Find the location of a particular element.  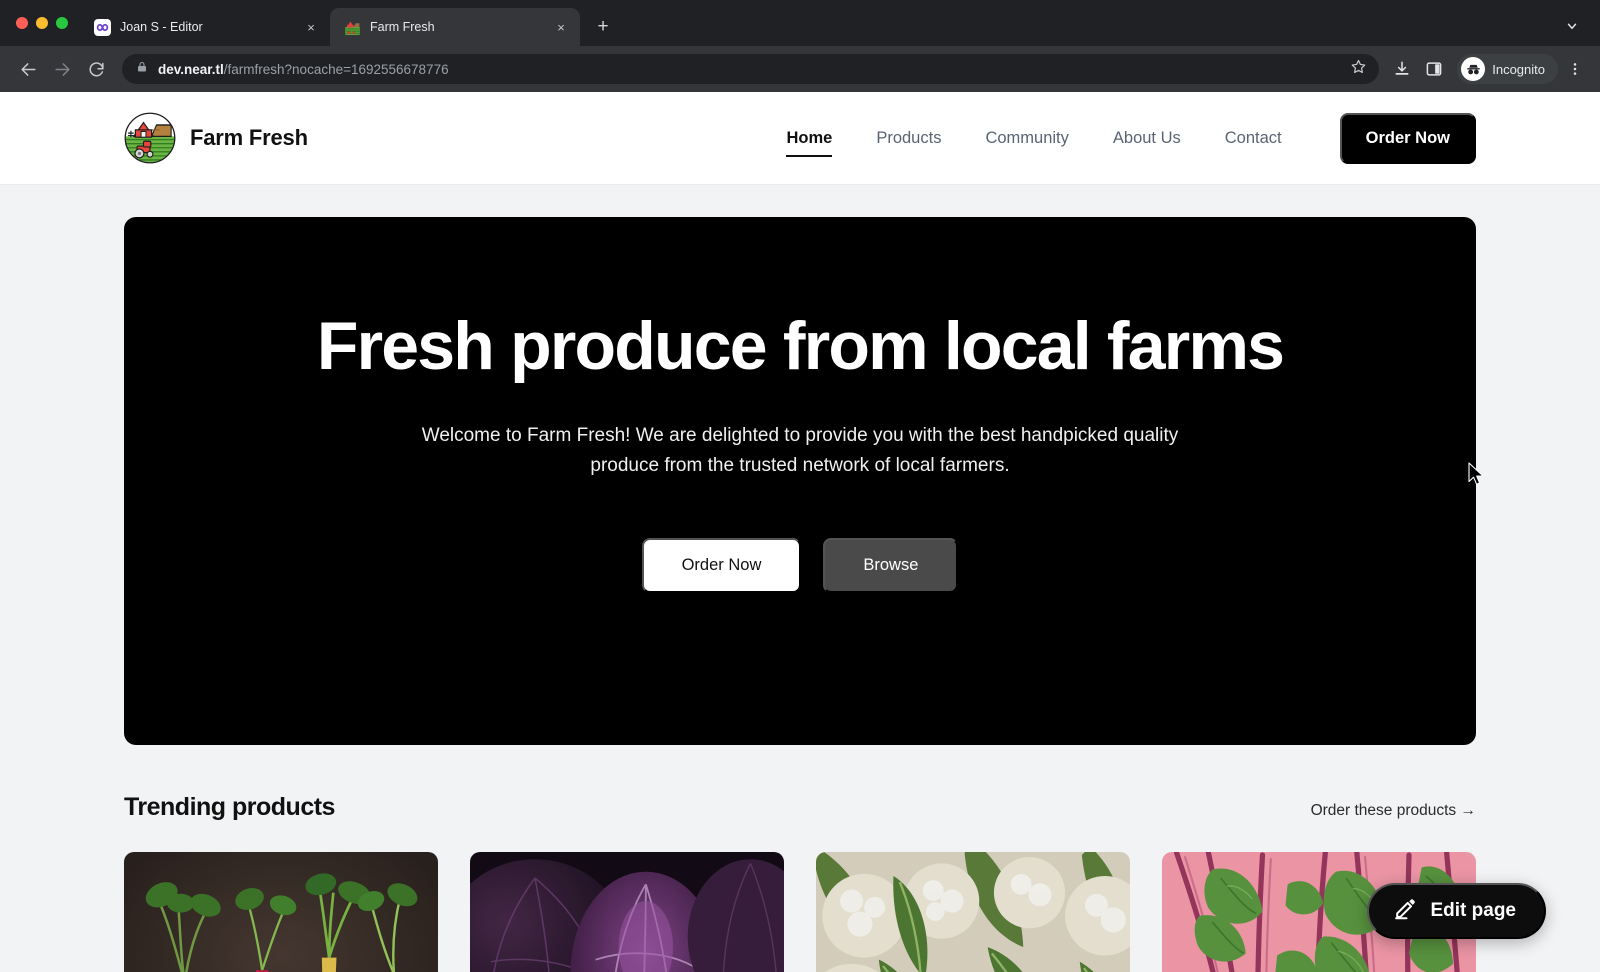

trending-section-header: Trending products Order these products → is located at coordinates (800, 807).